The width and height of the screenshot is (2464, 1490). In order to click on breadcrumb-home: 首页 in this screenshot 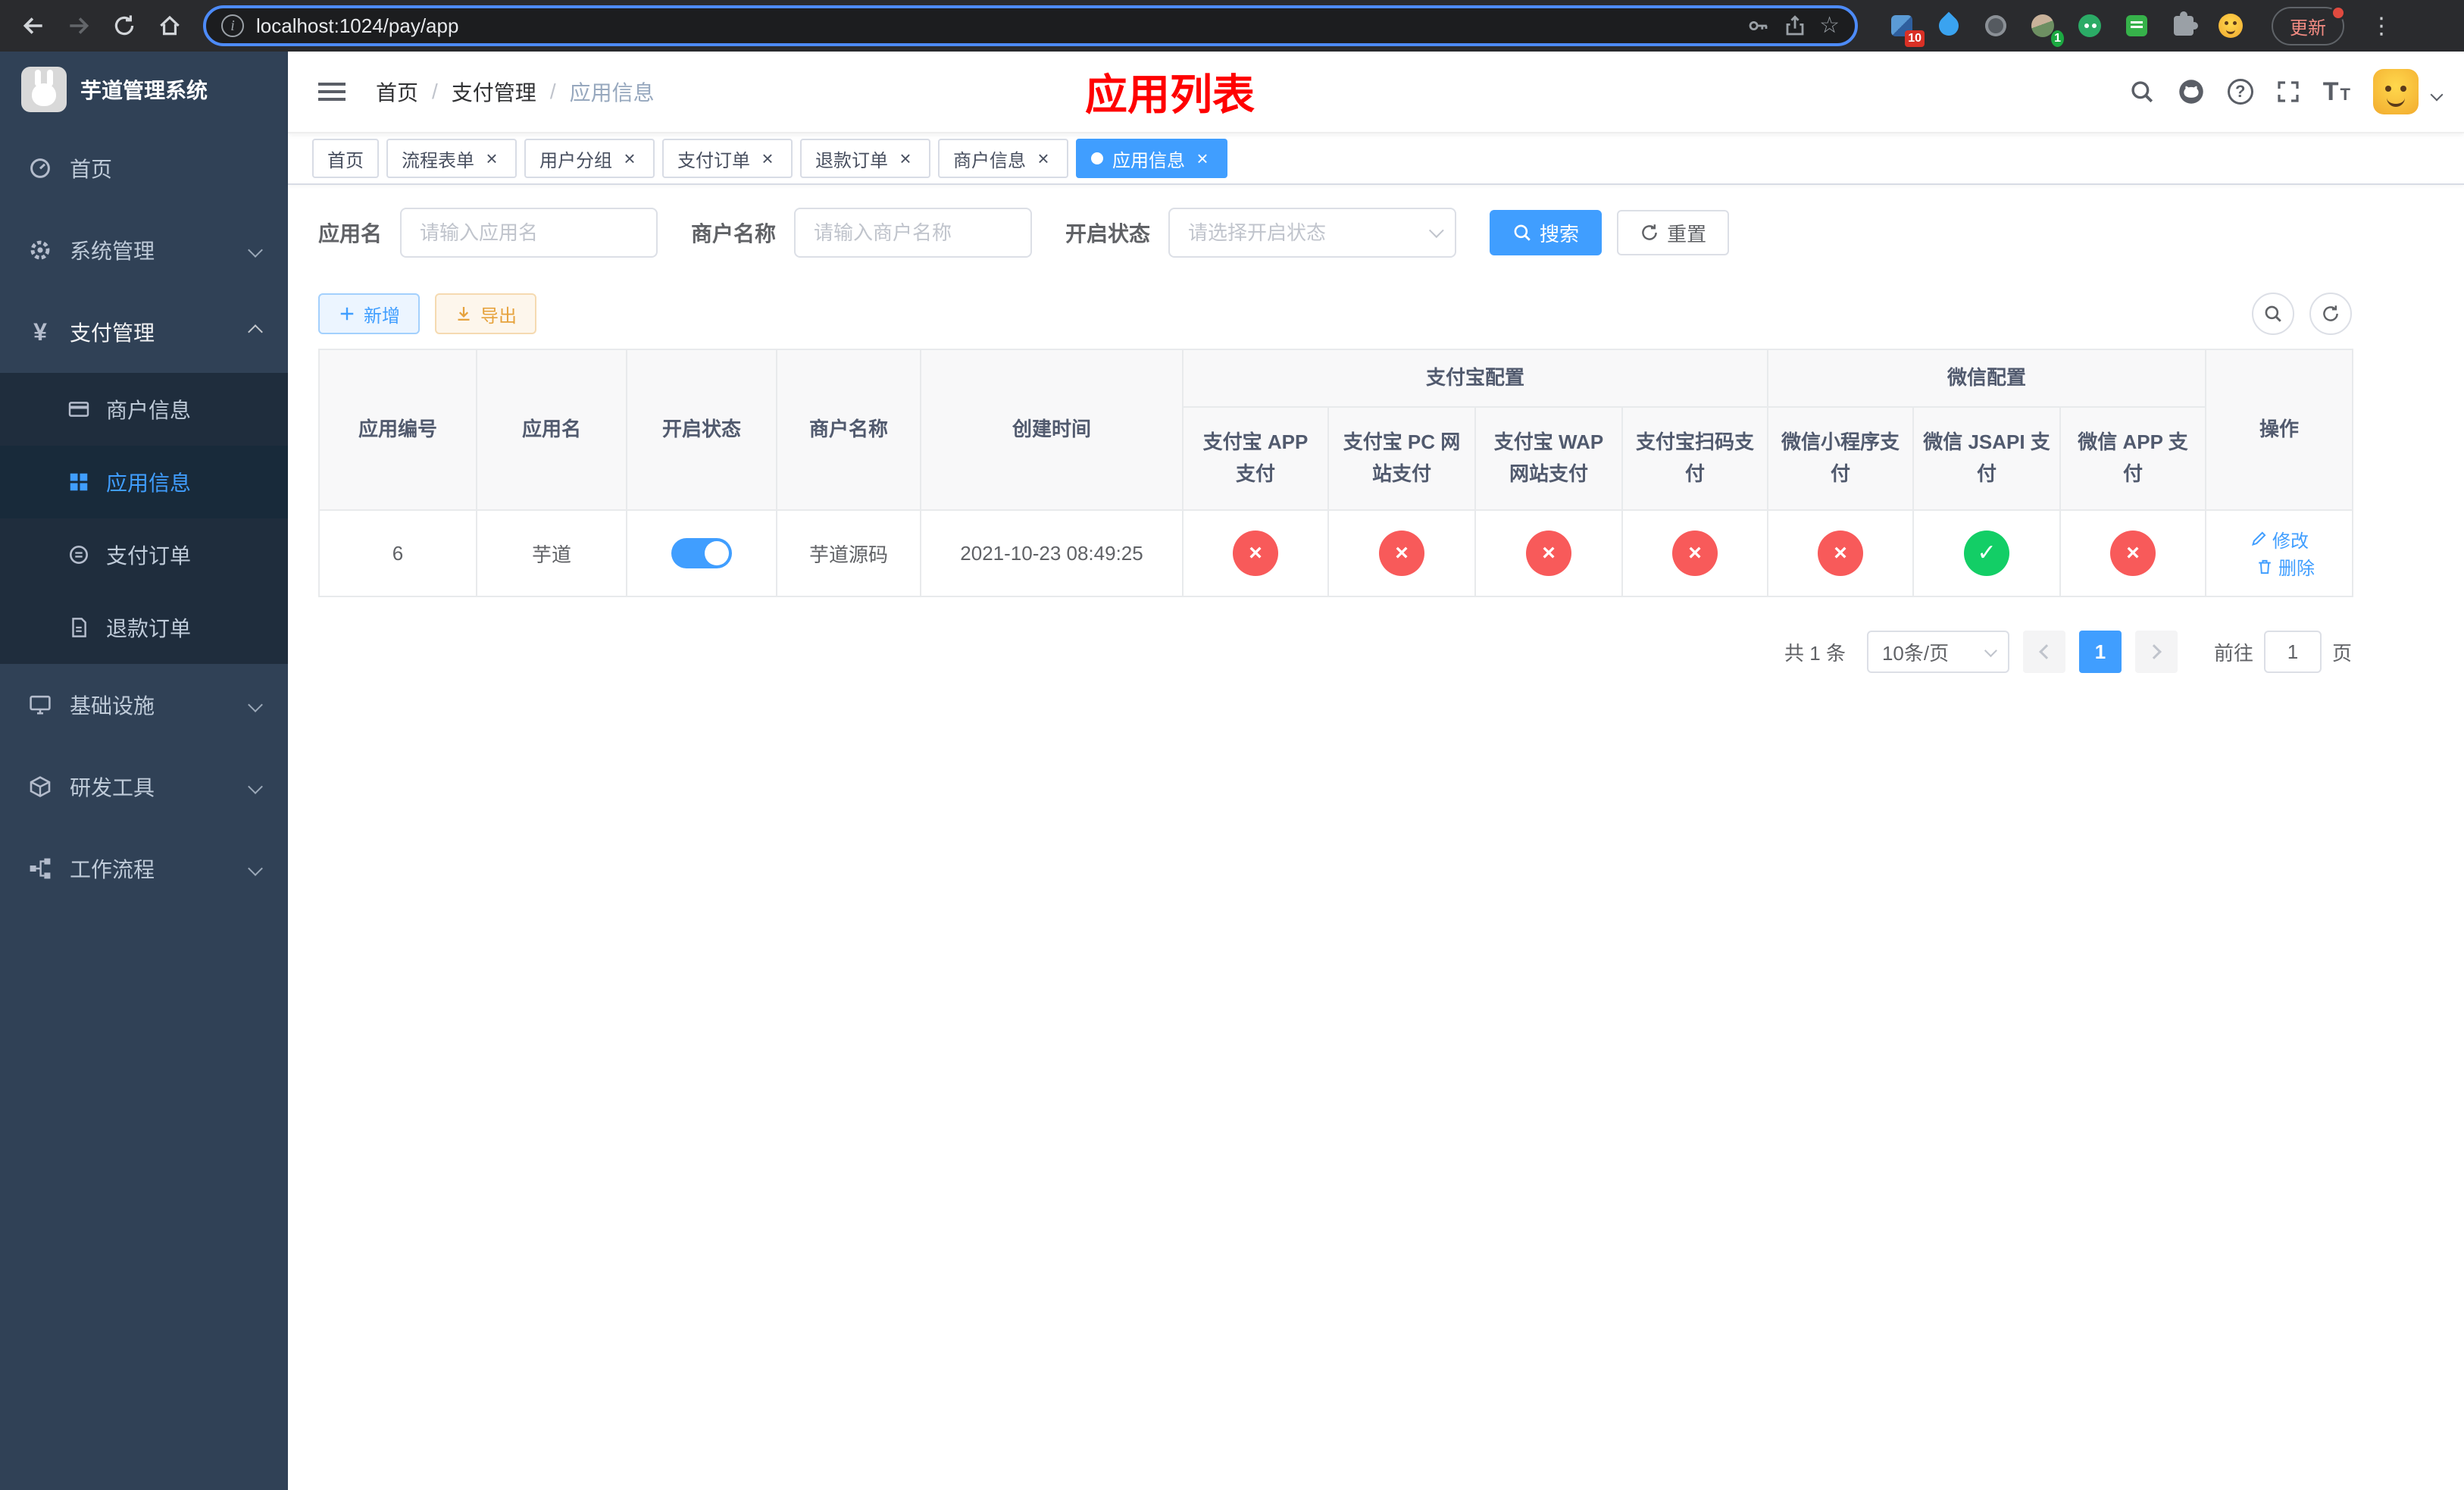, I will do `click(397, 92)`.